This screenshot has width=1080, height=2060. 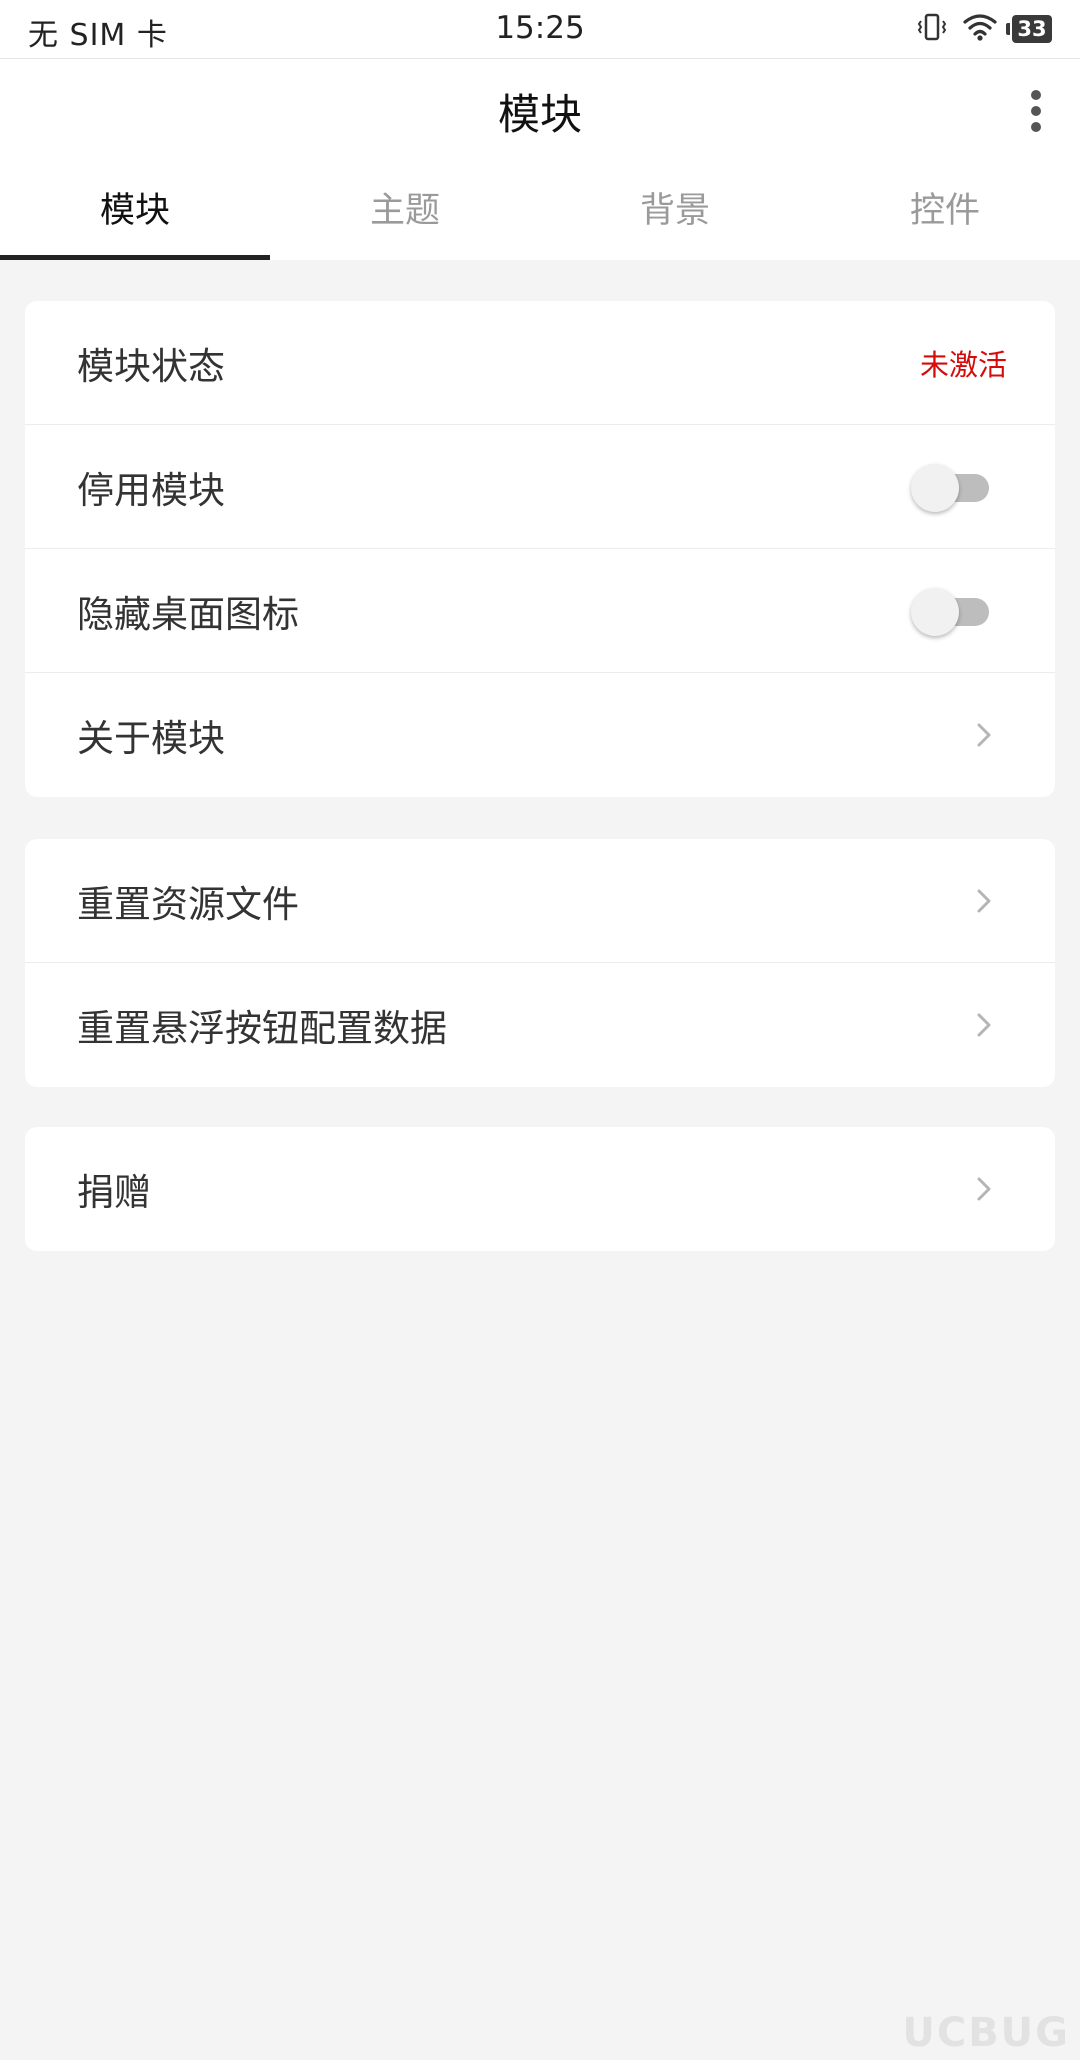 What do you see at coordinates (951, 487) in the screenshot?
I see `disable-module-toggle` at bounding box center [951, 487].